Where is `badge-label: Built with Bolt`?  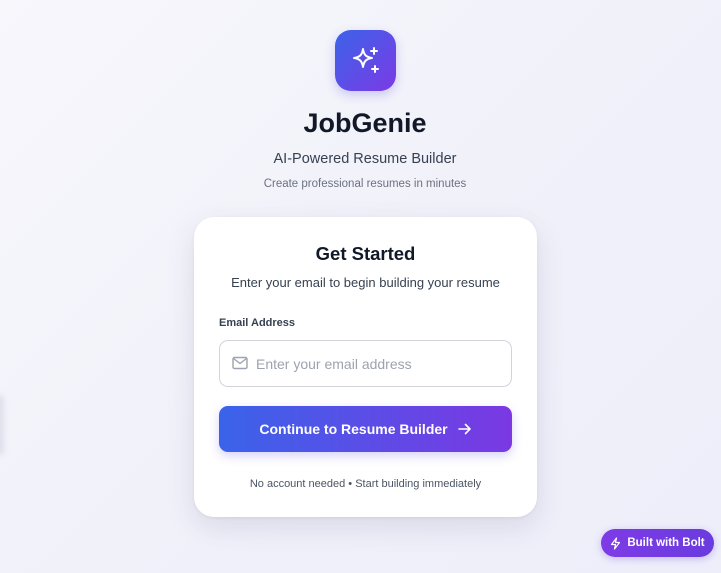
badge-label: Built with Bolt is located at coordinates (666, 543).